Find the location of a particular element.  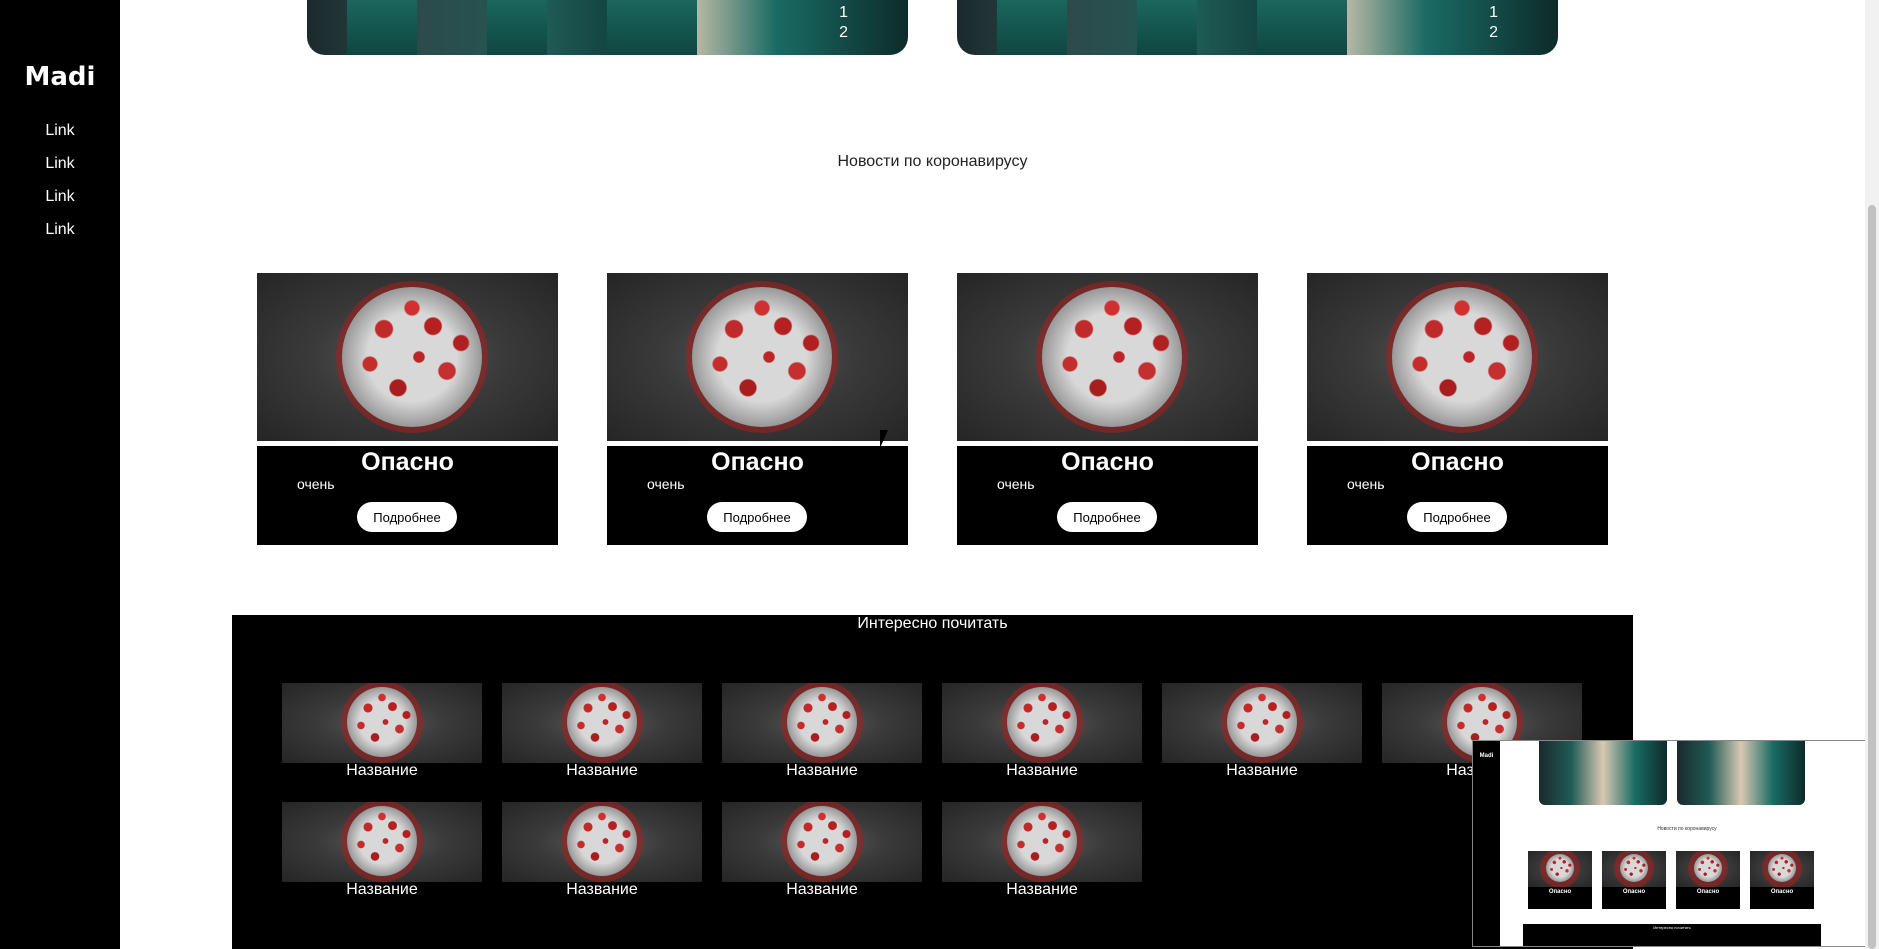

brand-logo: Madi is located at coordinates (60, 77).